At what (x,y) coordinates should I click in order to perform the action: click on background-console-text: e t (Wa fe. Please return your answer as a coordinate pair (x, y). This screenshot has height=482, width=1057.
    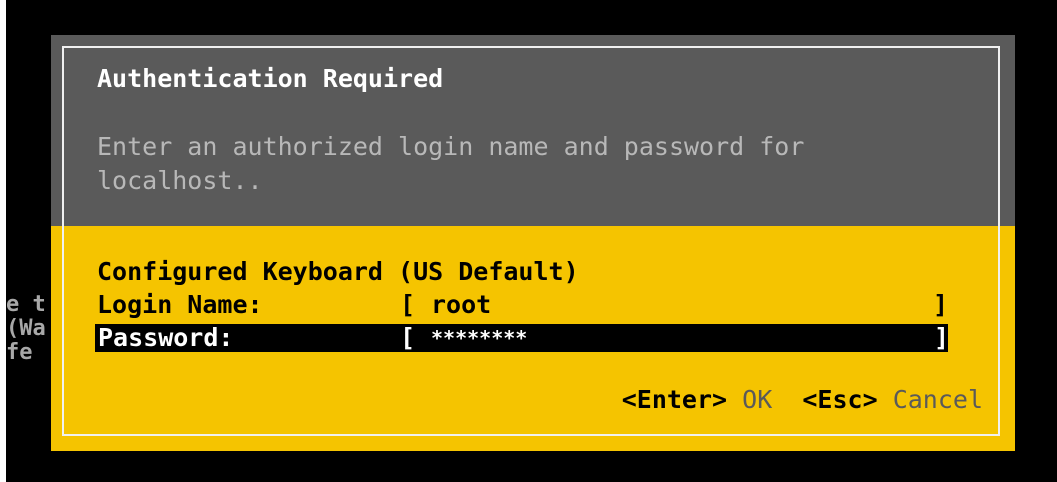
    Looking at the image, I should click on (26, 329).